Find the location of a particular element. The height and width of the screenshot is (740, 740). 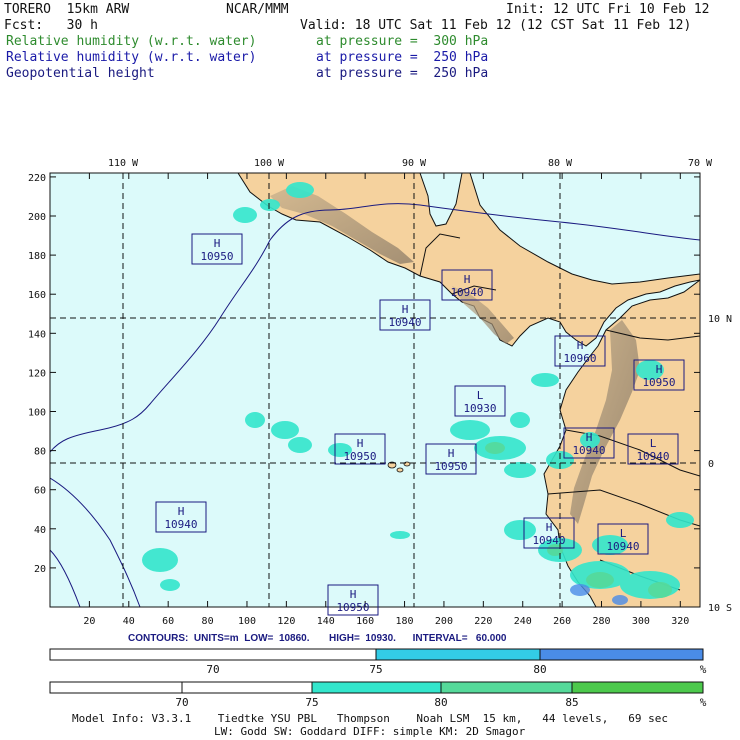

y-tick-label: 180 is located at coordinates (37, 256).